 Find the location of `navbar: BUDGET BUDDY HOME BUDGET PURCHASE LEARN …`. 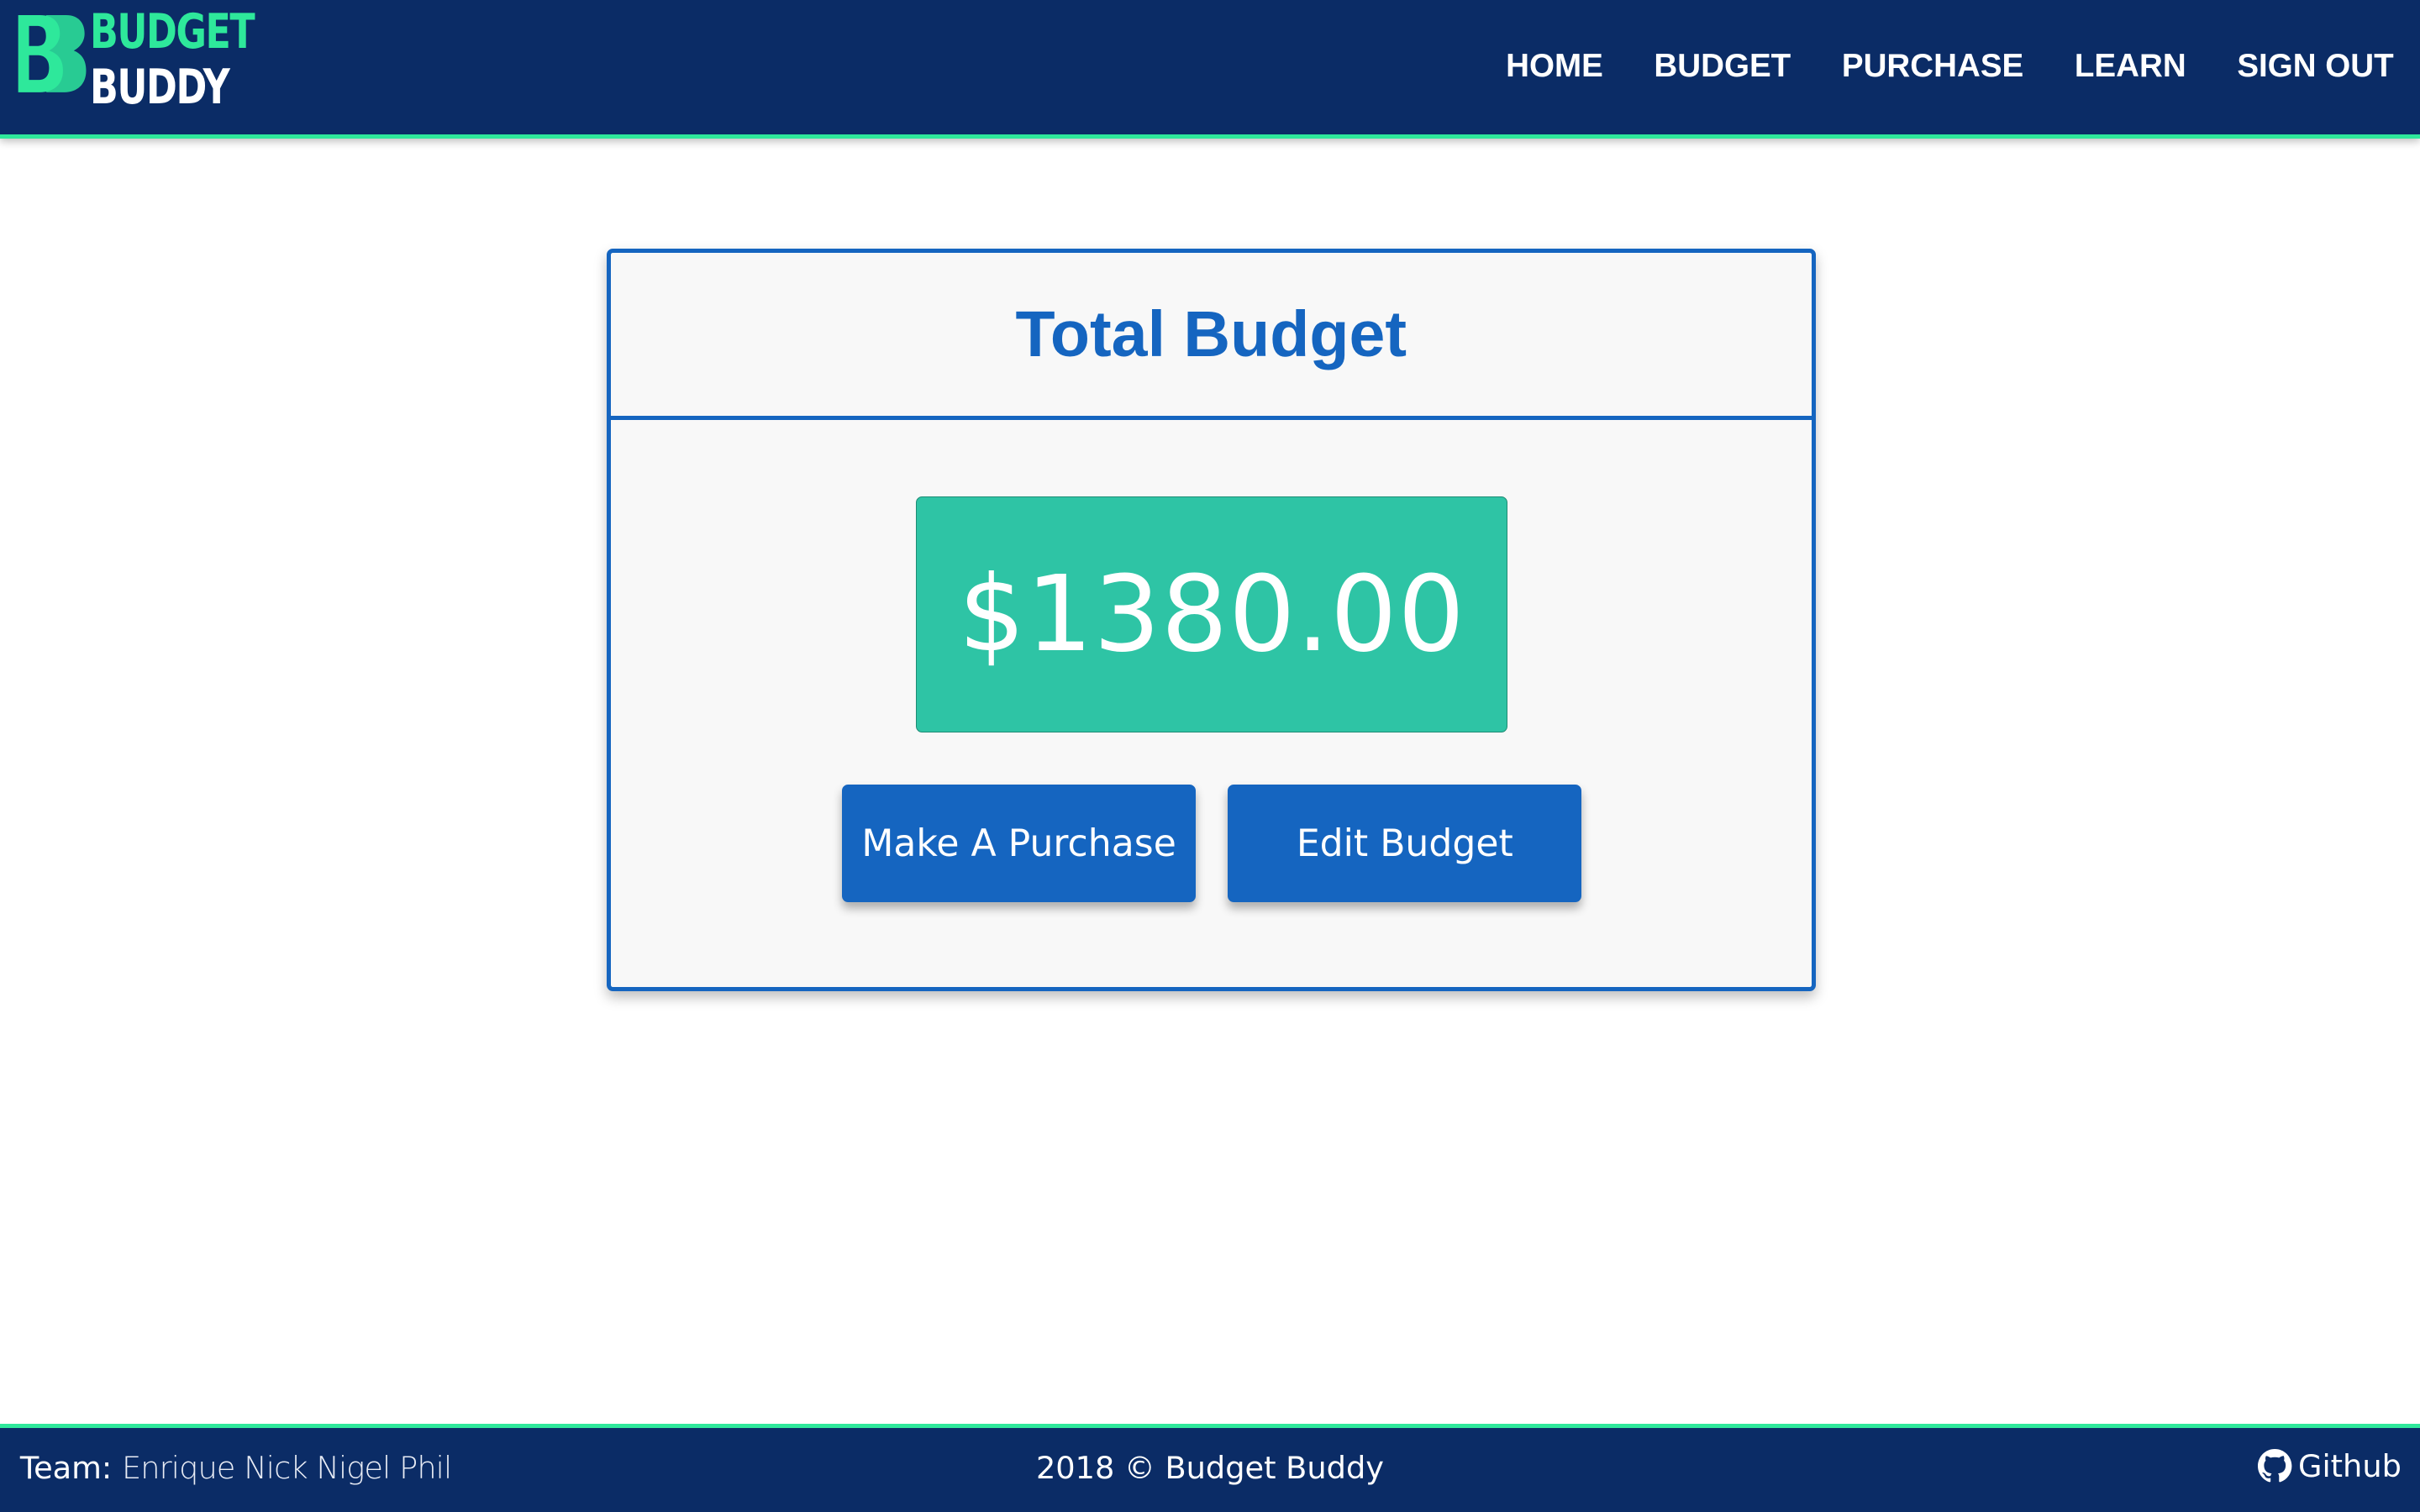

navbar: BUDGET BUDDY HOME BUDGET PURCHASE LEARN … is located at coordinates (1210, 69).